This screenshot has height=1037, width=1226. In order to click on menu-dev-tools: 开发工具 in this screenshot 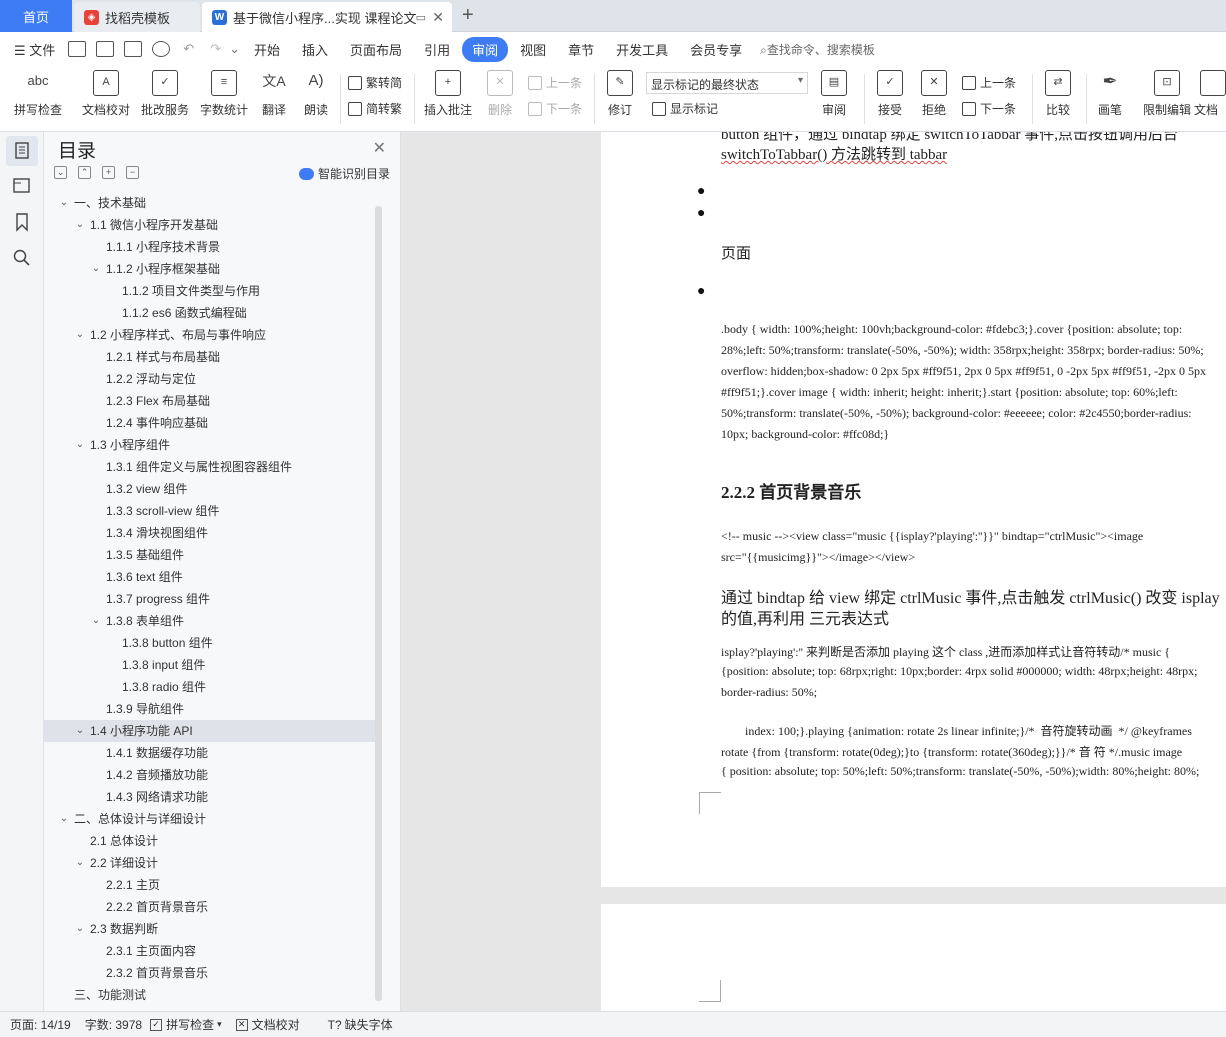, I will do `click(642, 49)`.